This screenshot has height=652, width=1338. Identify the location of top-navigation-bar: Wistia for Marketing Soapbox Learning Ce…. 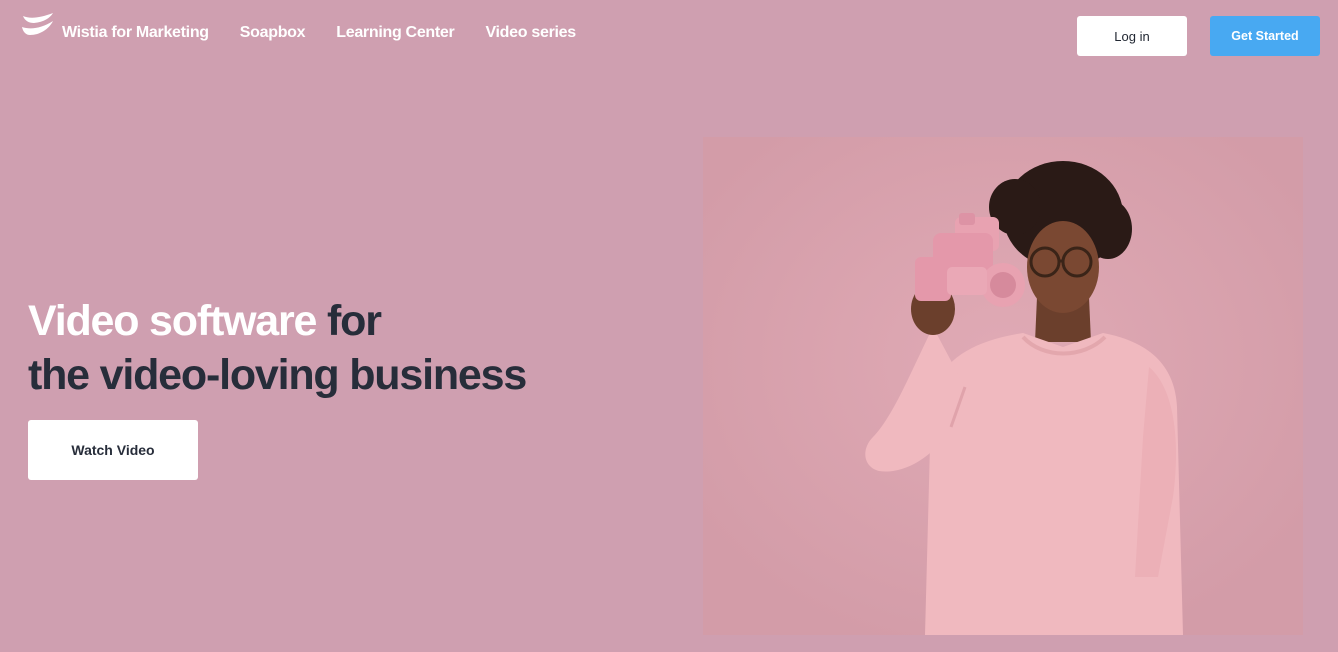
(669, 35).